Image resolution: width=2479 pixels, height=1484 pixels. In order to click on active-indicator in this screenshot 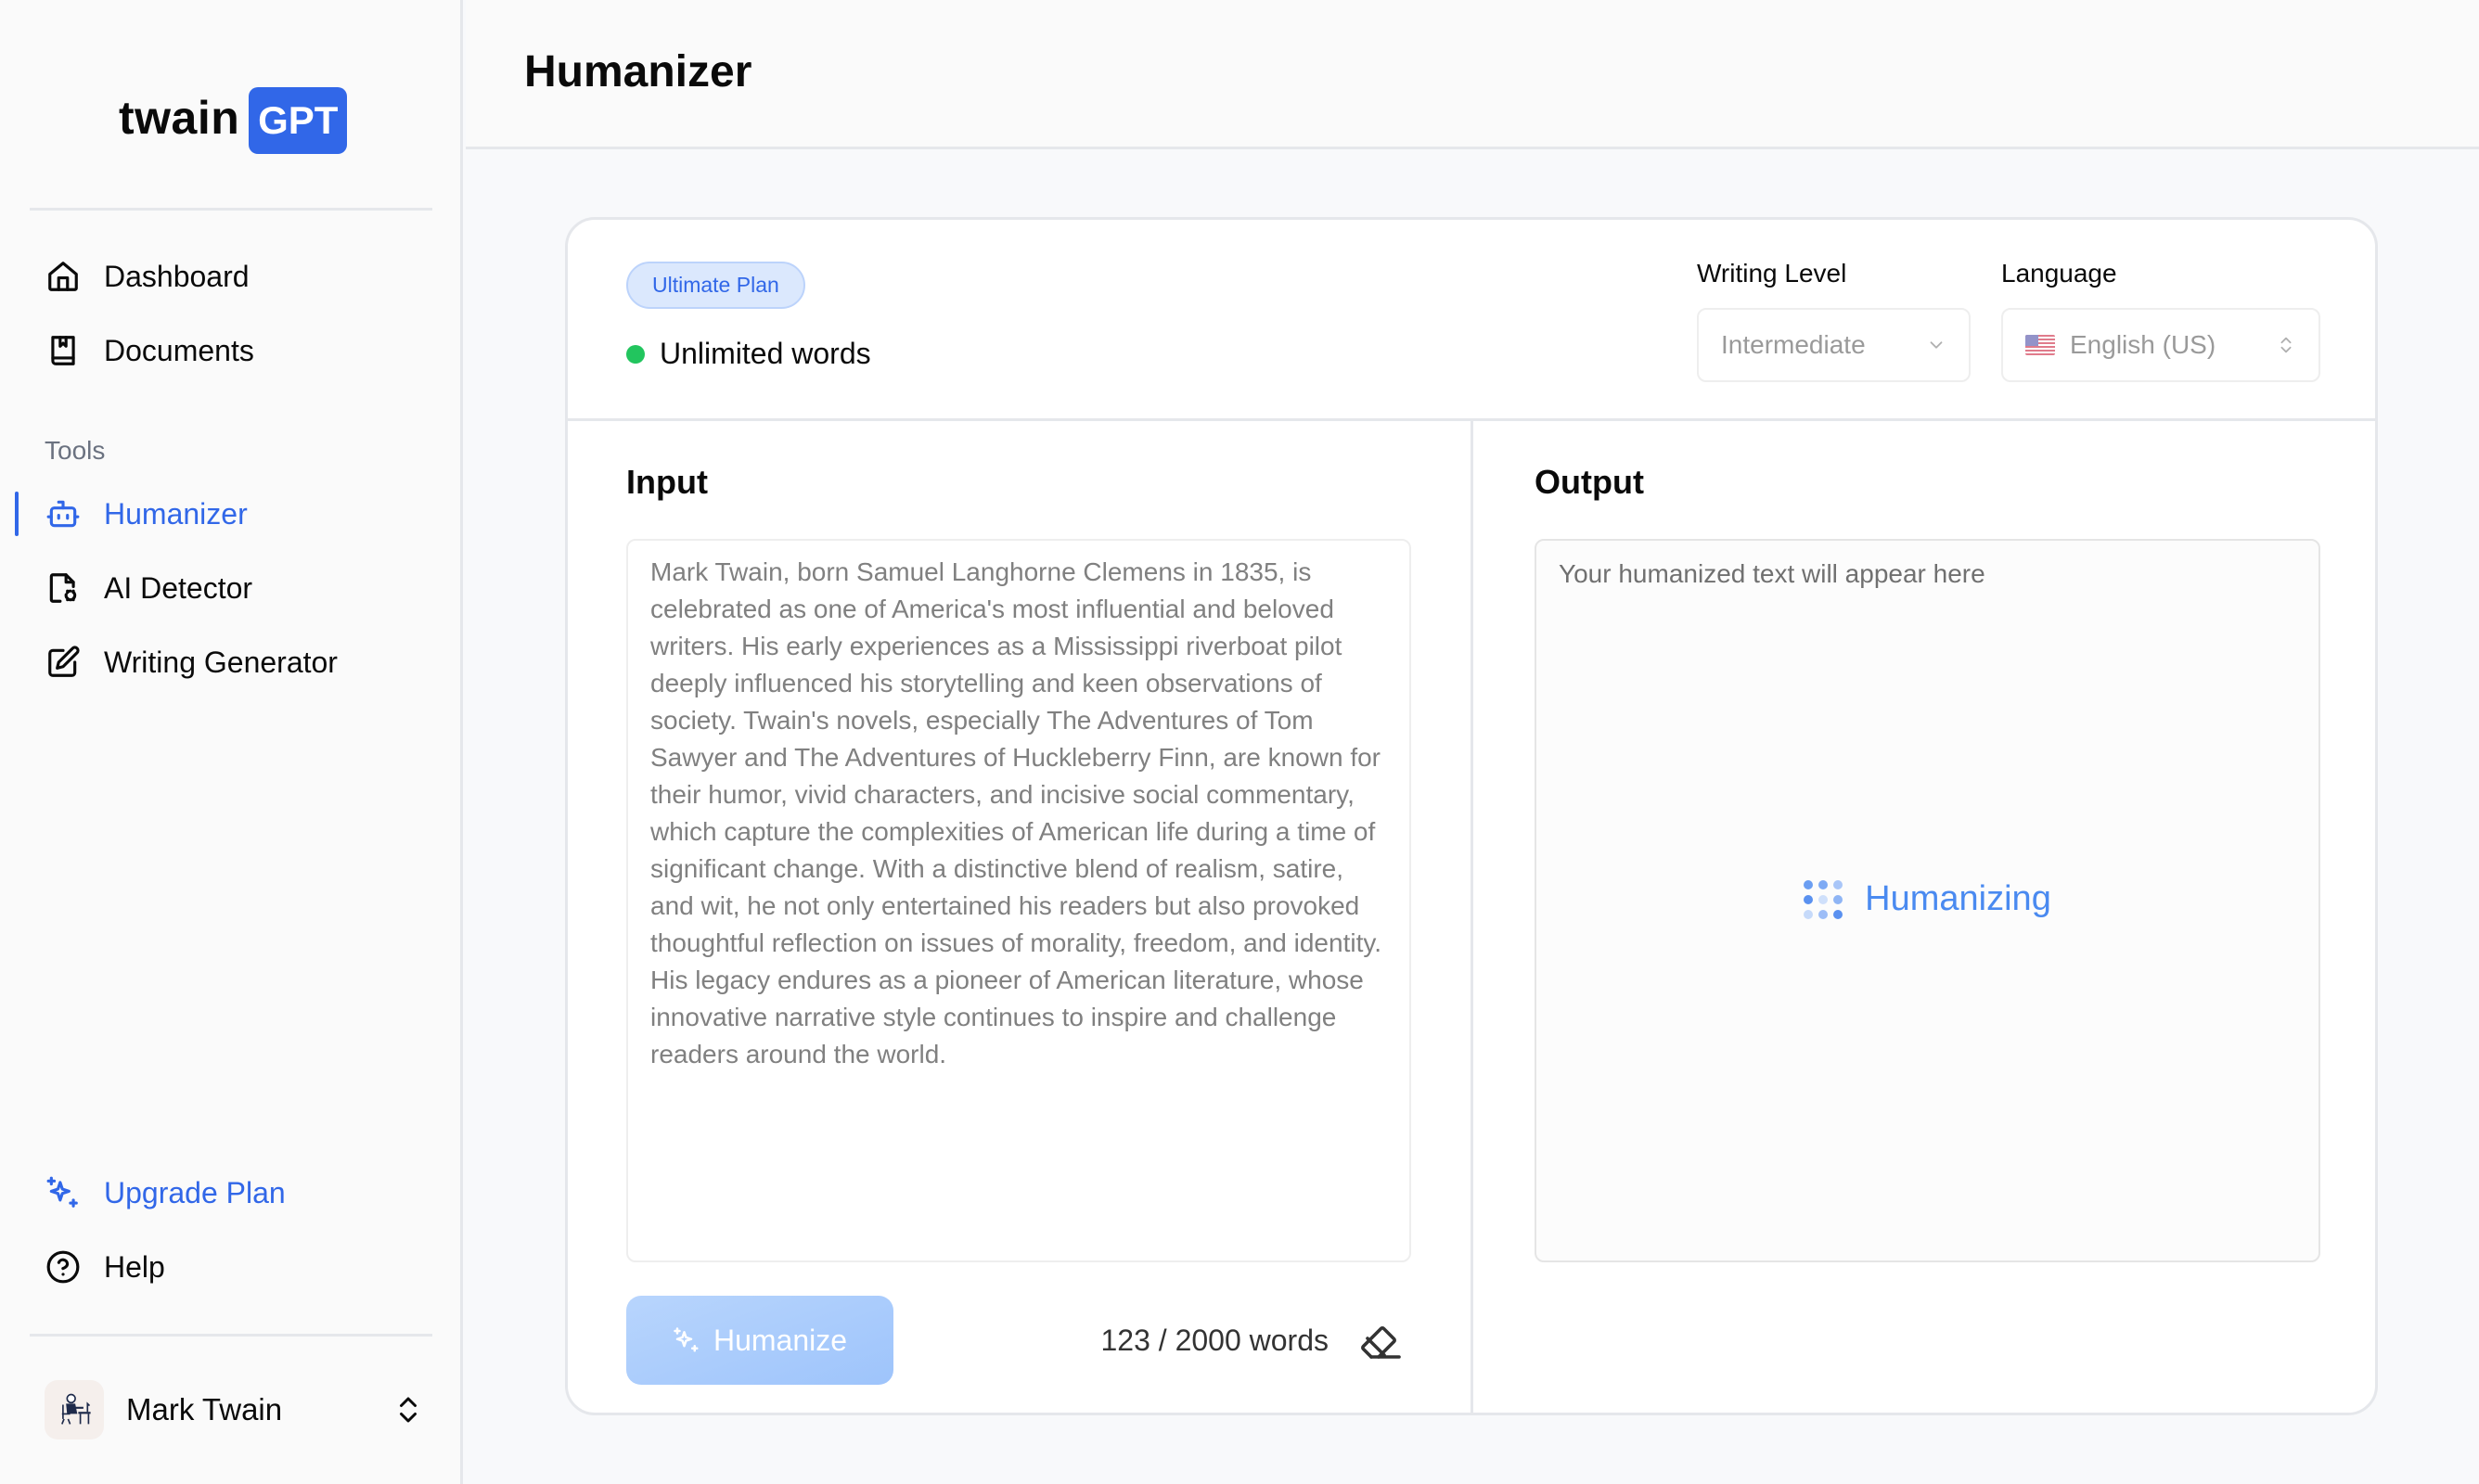, I will do `click(17, 514)`.